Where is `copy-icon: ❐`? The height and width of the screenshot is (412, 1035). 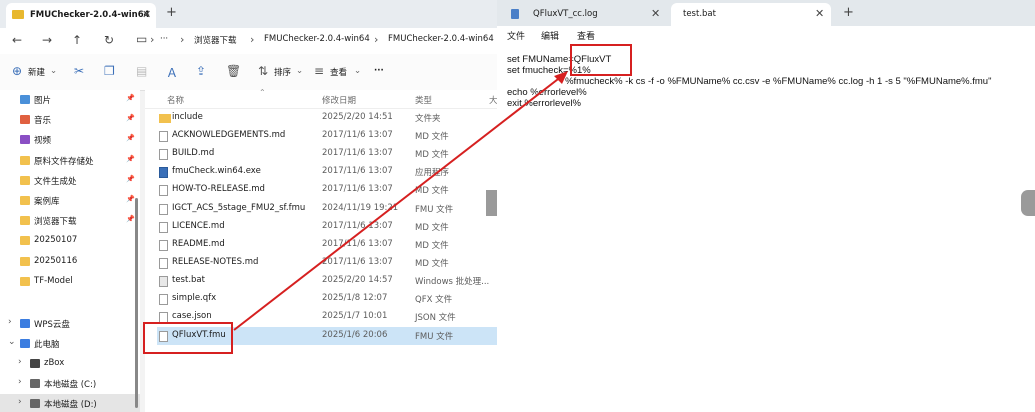
copy-icon: ❐ is located at coordinates (109, 71).